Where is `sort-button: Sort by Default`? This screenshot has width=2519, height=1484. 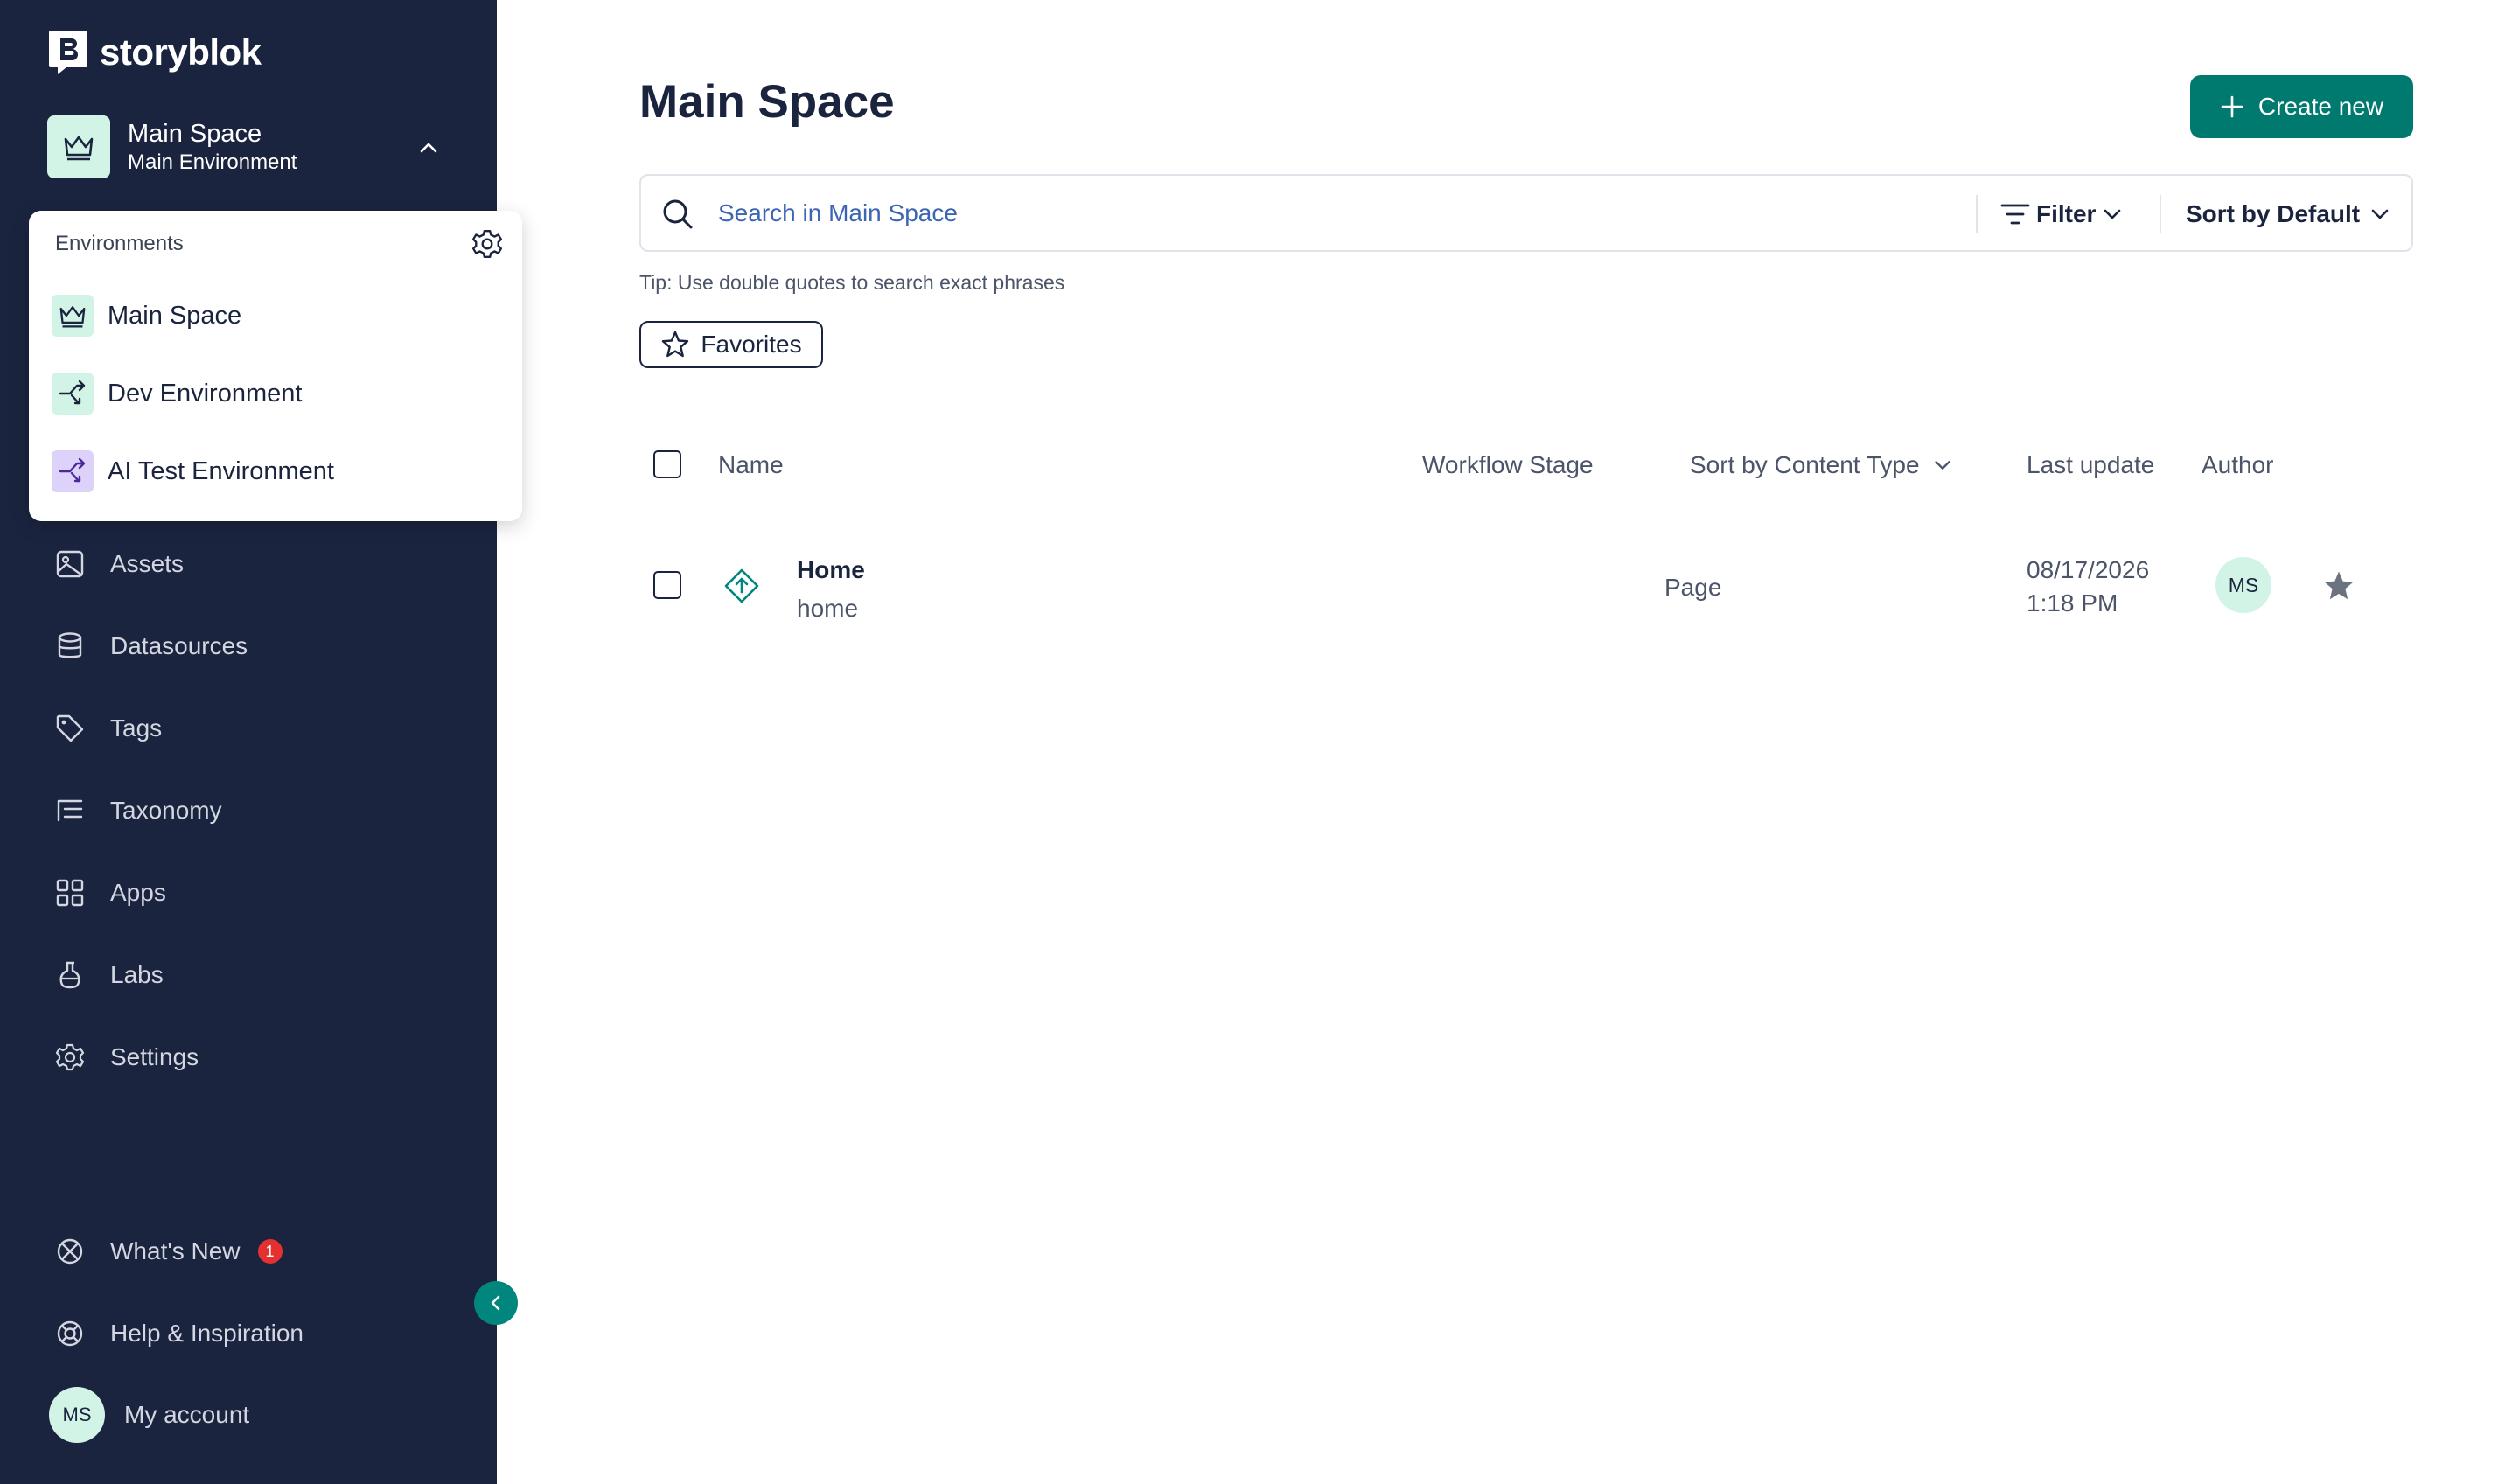
sort-button: Sort by Default is located at coordinates (2288, 214).